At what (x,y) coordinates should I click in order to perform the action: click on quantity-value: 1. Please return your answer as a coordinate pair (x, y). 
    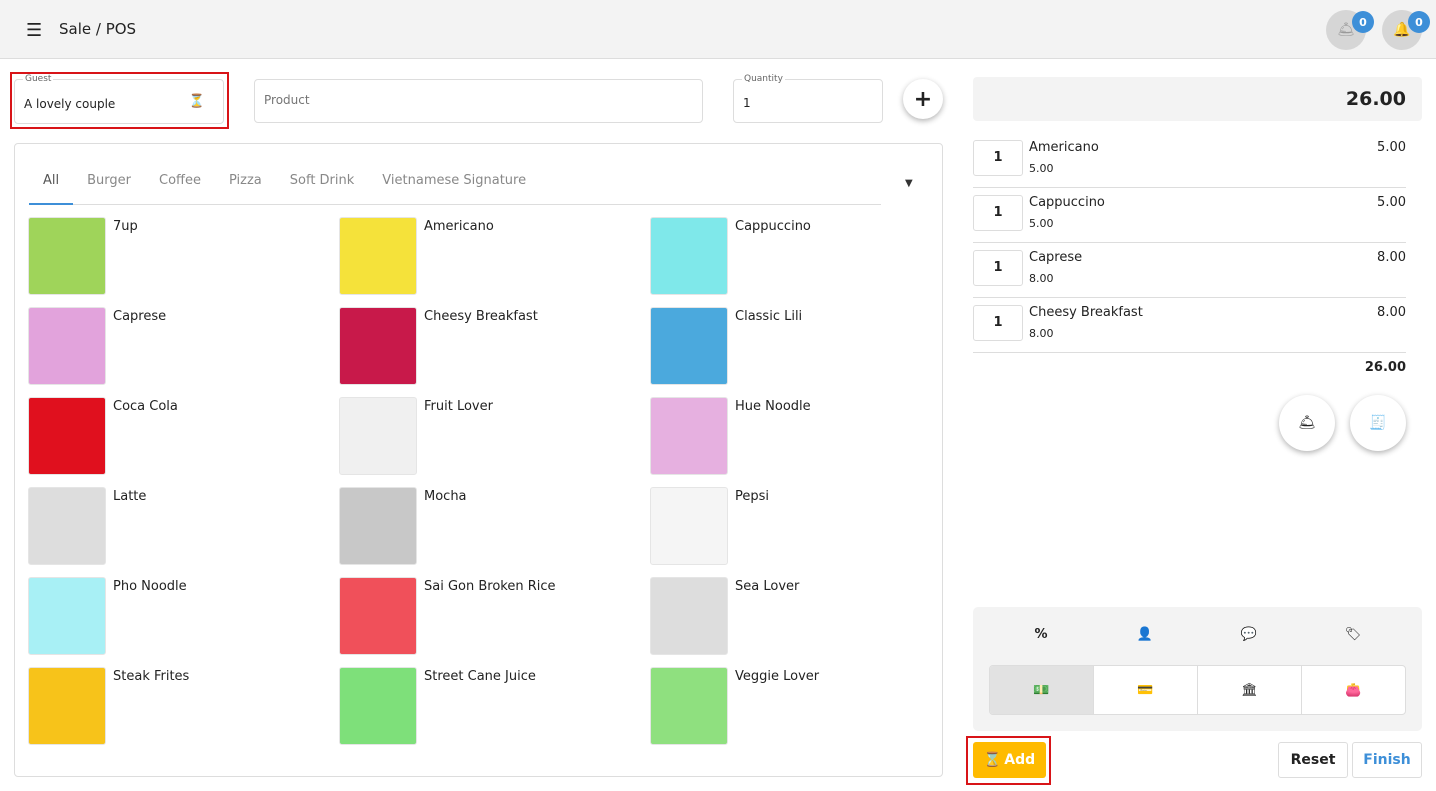
    Looking at the image, I should click on (747, 103).